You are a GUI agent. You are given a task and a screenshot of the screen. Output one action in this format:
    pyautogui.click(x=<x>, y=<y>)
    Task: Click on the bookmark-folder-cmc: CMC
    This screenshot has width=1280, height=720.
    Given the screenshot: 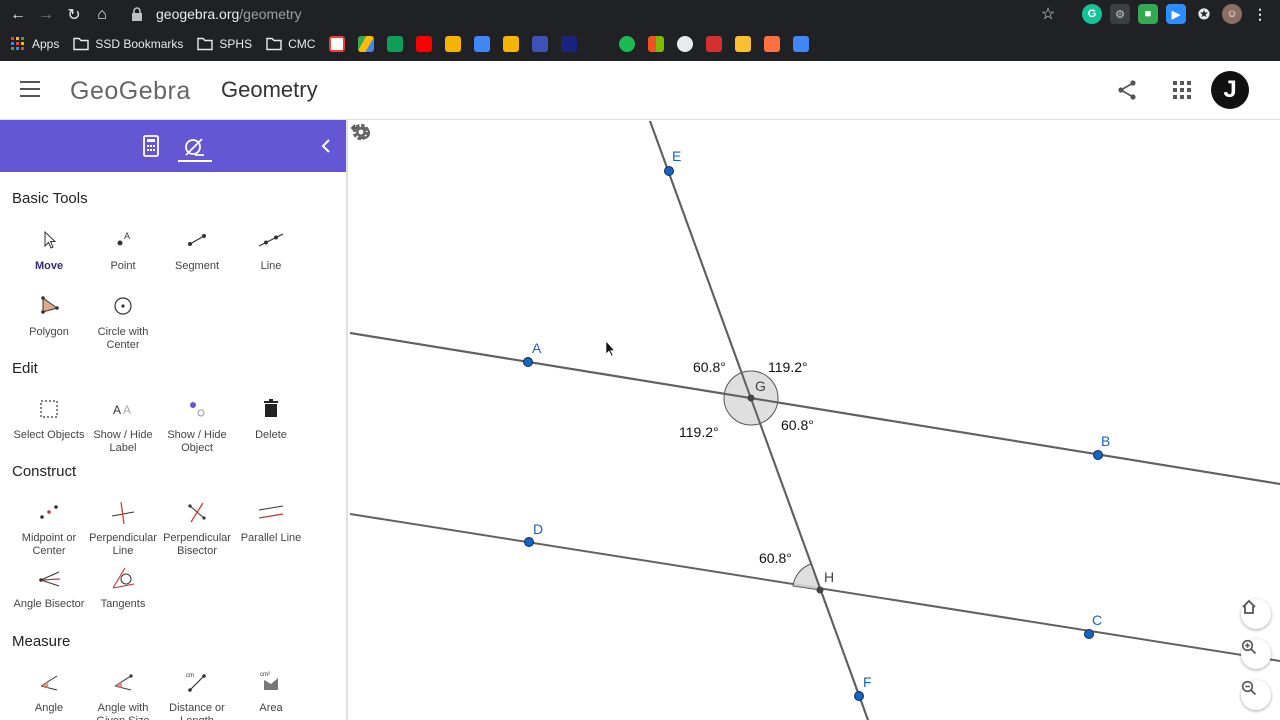 What is the action you would take?
    pyautogui.click(x=290, y=44)
    